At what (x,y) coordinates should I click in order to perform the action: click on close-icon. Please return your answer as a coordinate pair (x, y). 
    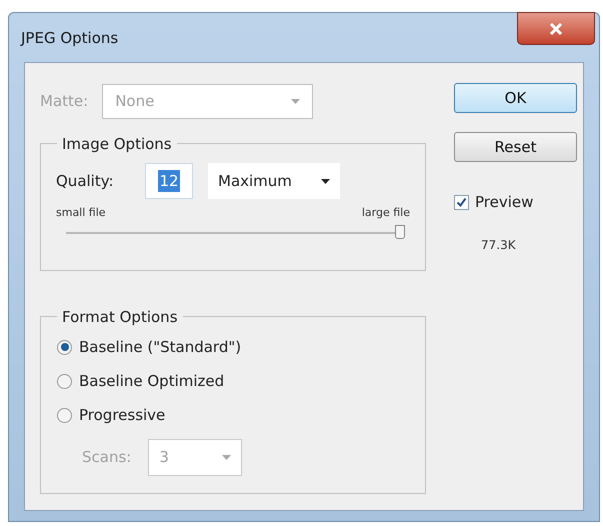
    Looking at the image, I should click on (556, 28).